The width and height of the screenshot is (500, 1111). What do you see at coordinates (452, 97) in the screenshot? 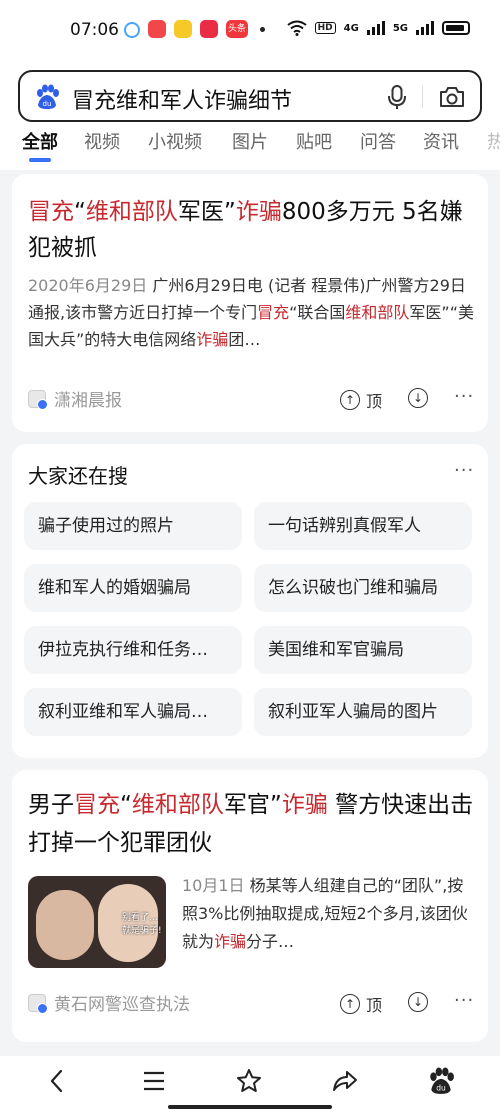
I see `camera-icon` at bounding box center [452, 97].